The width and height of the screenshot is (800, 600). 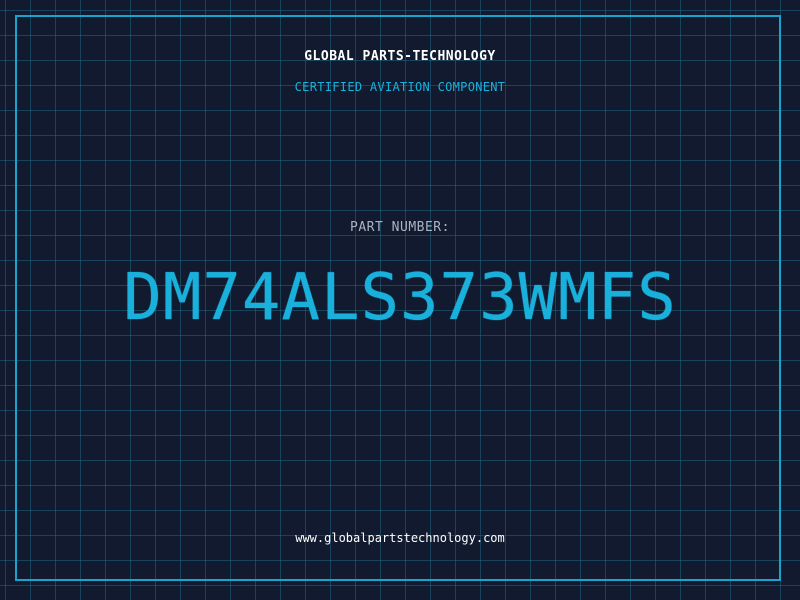 What do you see at coordinates (400, 87) in the screenshot?
I see `certification-subtitle: CERTIFIED AVIATION COMPONENT` at bounding box center [400, 87].